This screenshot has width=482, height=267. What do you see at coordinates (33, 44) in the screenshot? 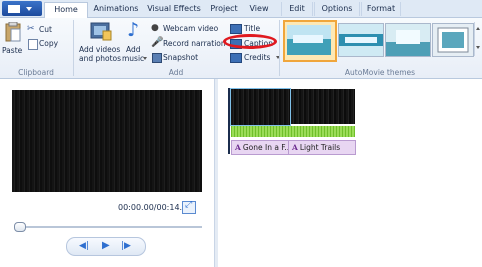
I see `copy-icon` at bounding box center [33, 44].